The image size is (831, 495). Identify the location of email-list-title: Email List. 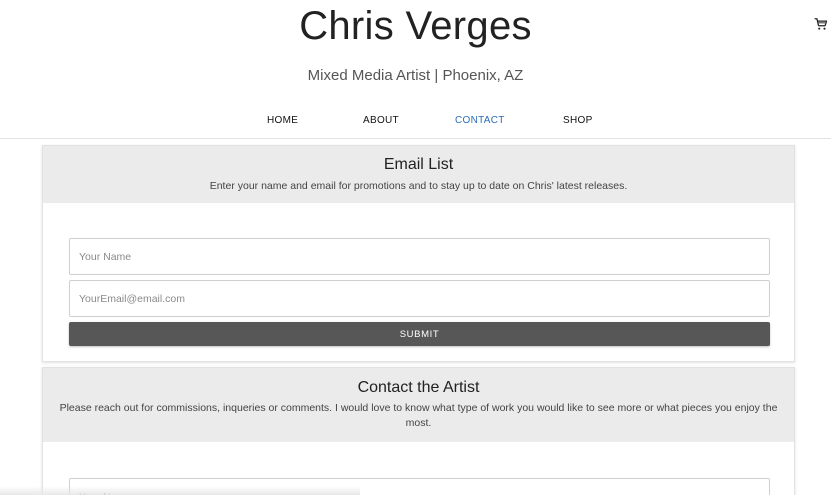
(418, 164).